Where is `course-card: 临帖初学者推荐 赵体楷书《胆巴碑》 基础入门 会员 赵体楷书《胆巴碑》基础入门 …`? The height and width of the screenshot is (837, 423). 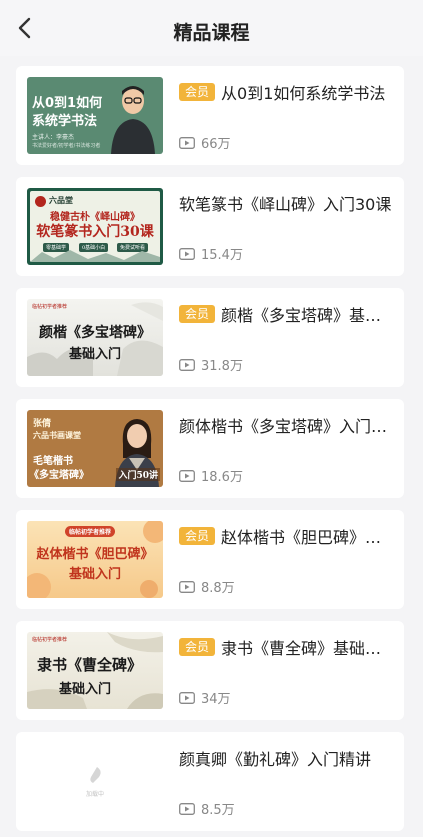
course-card: 临帖初学者推荐 赵体楷书《胆巴碑》 基础入门 会员 赵体楷书《胆巴碑》基础入门 … is located at coordinates (210, 559).